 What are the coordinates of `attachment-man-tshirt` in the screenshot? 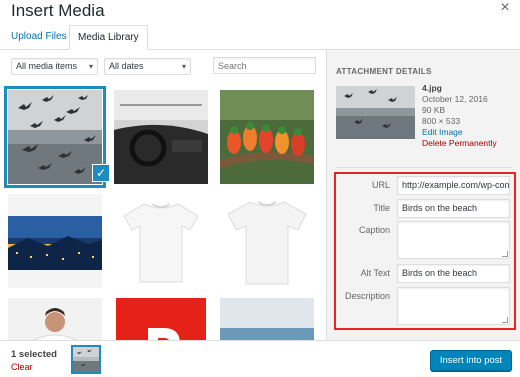 It's located at (55, 319).